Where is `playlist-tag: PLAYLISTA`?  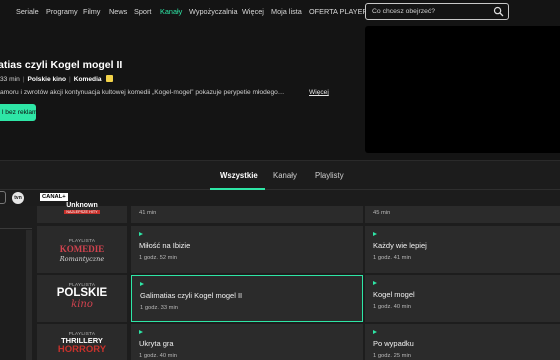 playlist-tag: PLAYLISTA is located at coordinates (82, 240).